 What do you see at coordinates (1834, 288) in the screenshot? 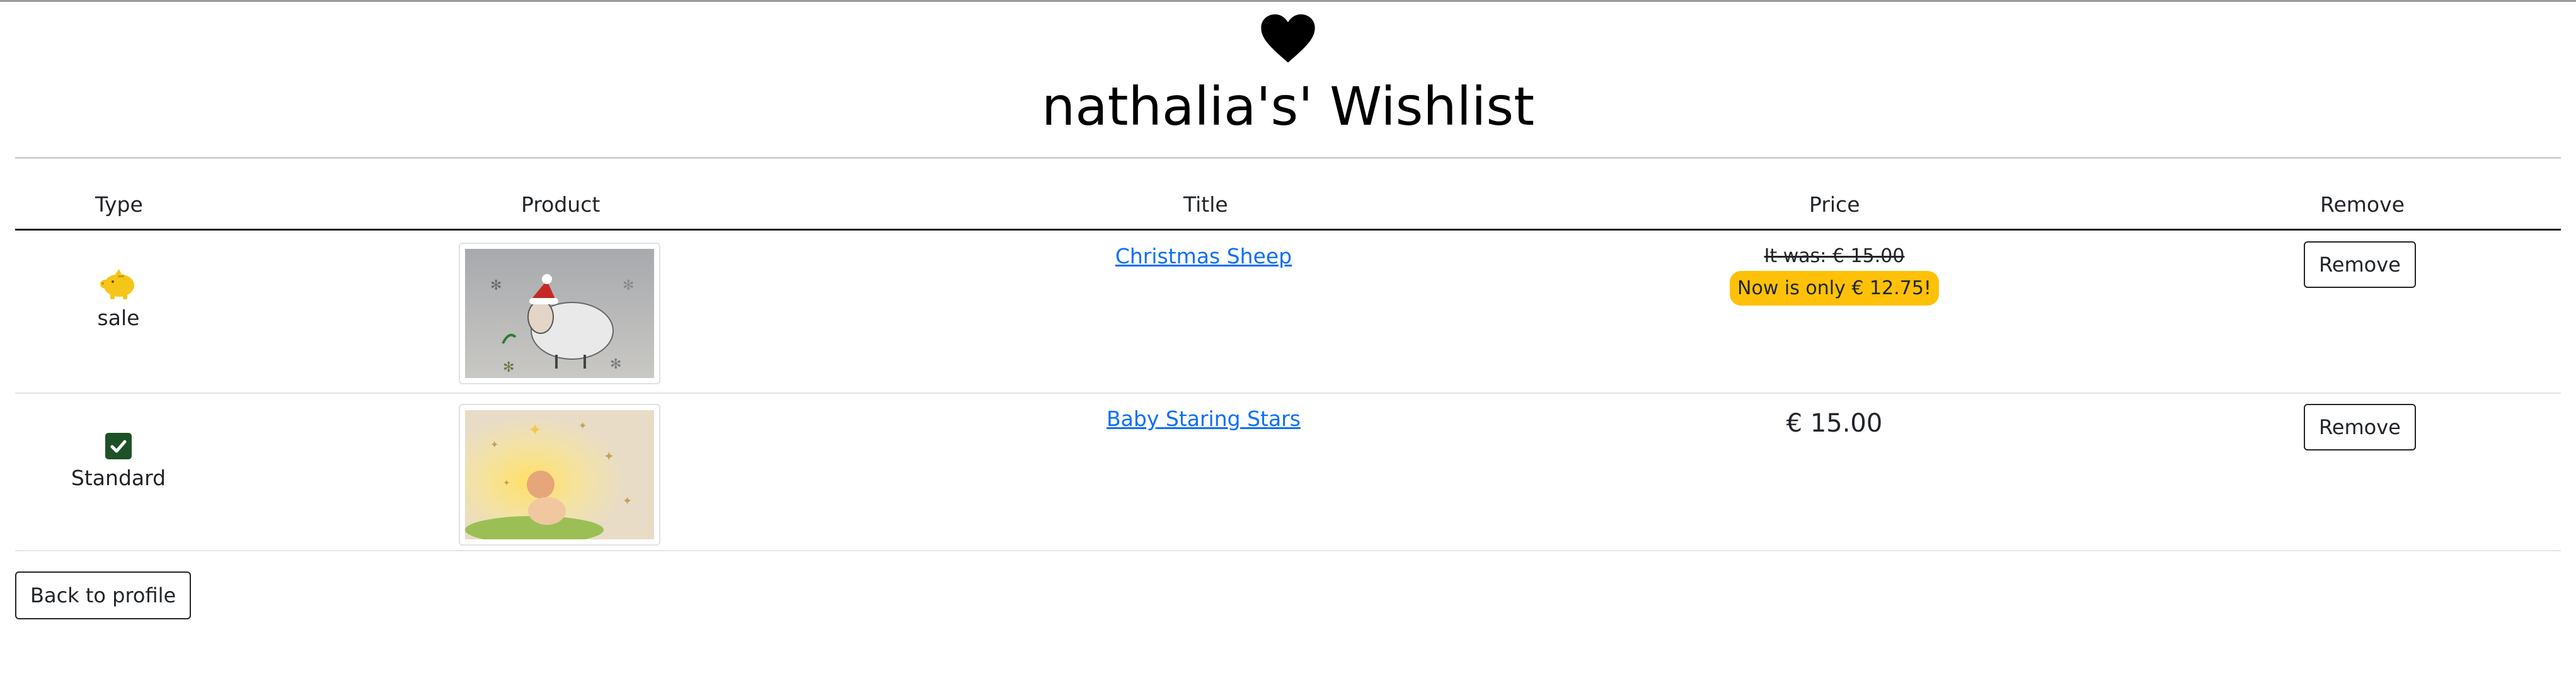
I see `sale-price-badge: Now is only € 12.75!` at bounding box center [1834, 288].